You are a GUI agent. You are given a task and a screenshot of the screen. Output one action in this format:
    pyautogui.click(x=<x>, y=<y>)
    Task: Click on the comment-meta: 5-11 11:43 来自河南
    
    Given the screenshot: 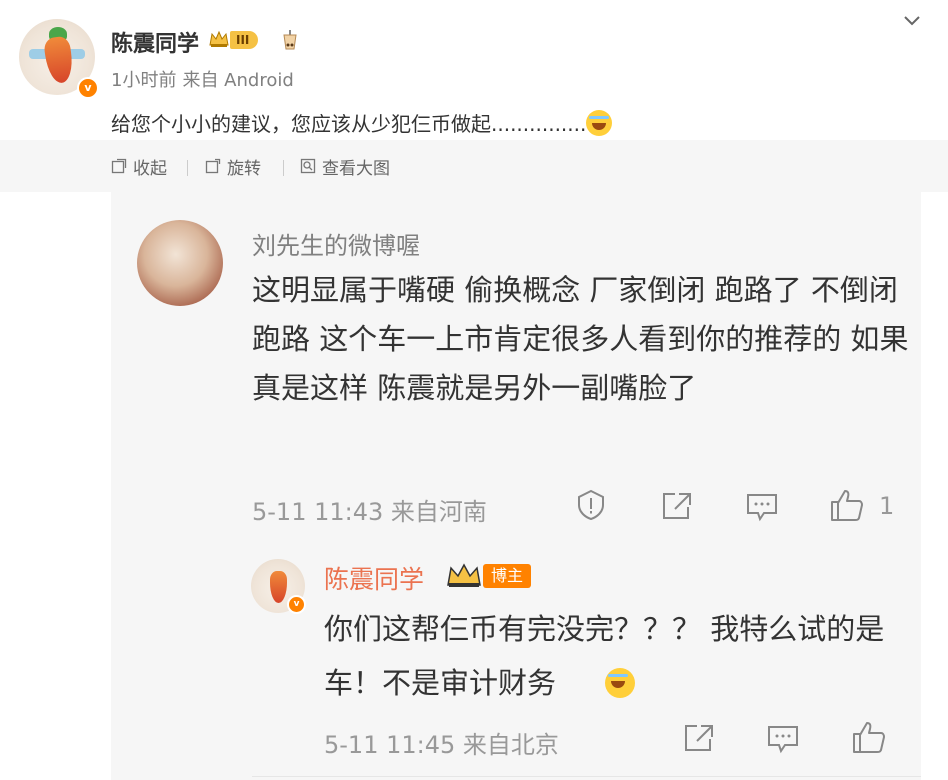 What is the action you would take?
    pyautogui.click(x=369, y=509)
    